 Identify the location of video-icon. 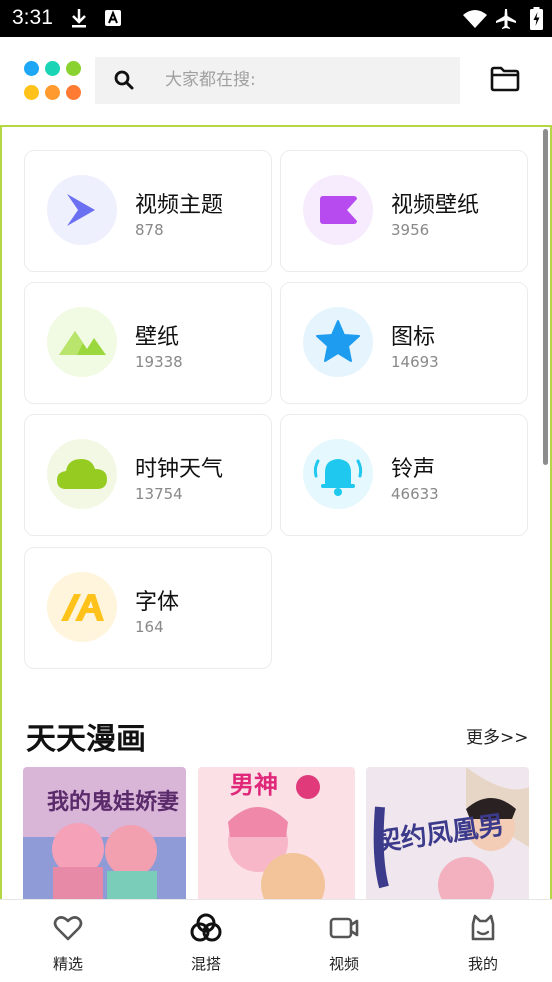
(344, 928).